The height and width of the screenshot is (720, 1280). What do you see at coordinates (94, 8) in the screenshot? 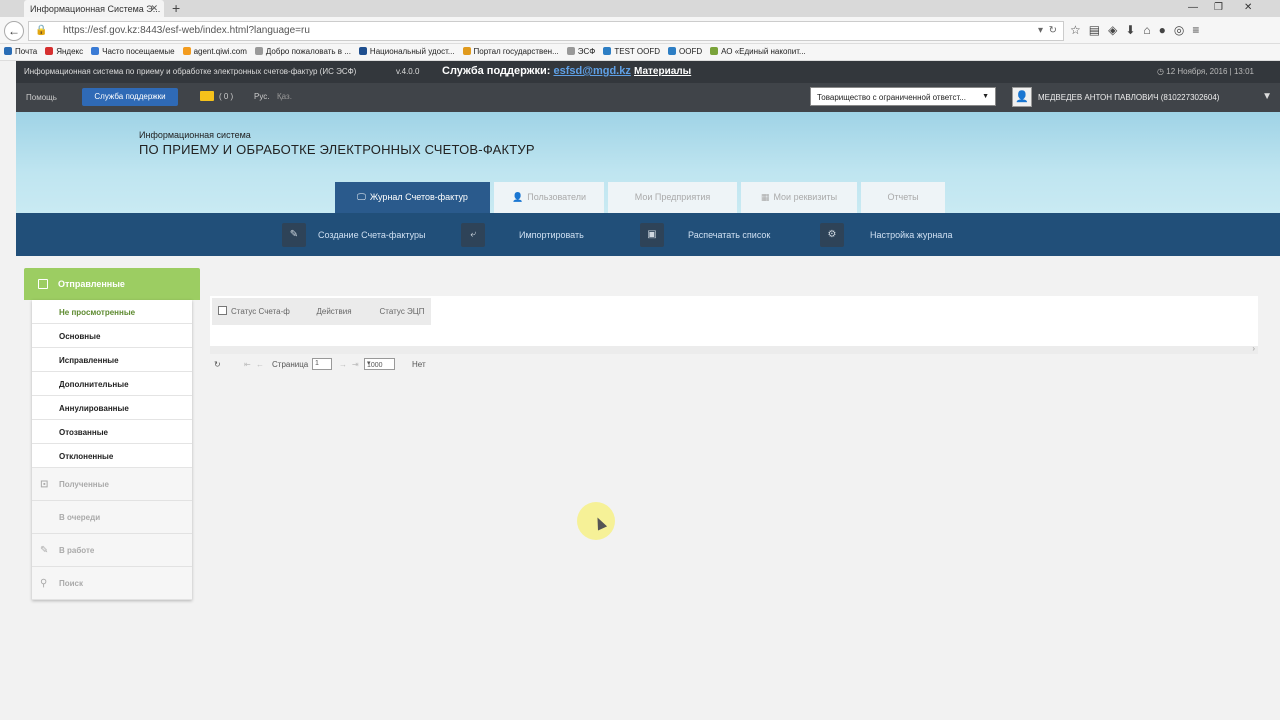
I see `browser-tab: Информационная Система Э... ✕` at bounding box center [94, 8].